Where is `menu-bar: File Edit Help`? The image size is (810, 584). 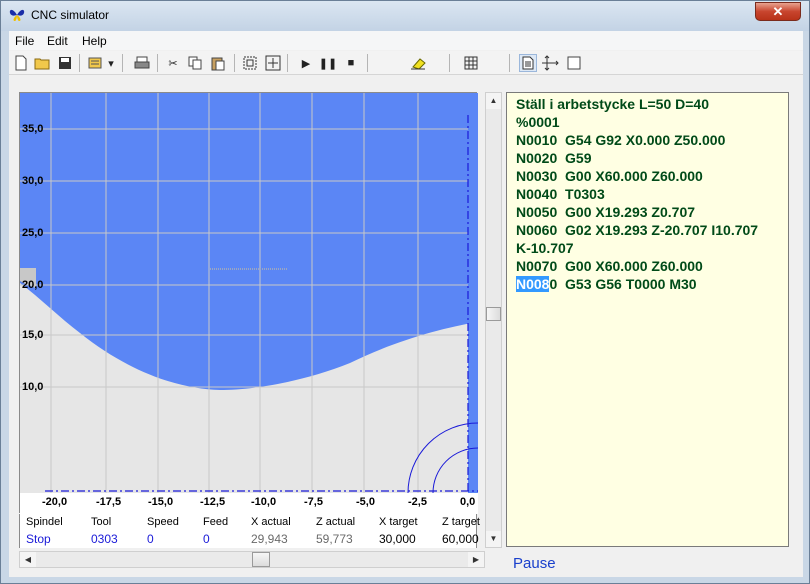 menu-bar: File Edit Help is located at coordinates (406, 40).